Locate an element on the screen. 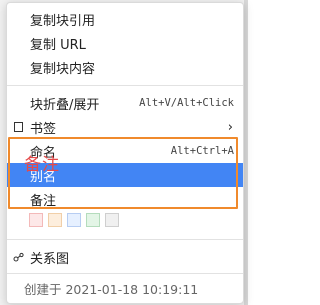 This screenshot has height=305, width=320. menu-item-shortcut: Alt+V/Alt+Click is located at coordinates (186, 103).